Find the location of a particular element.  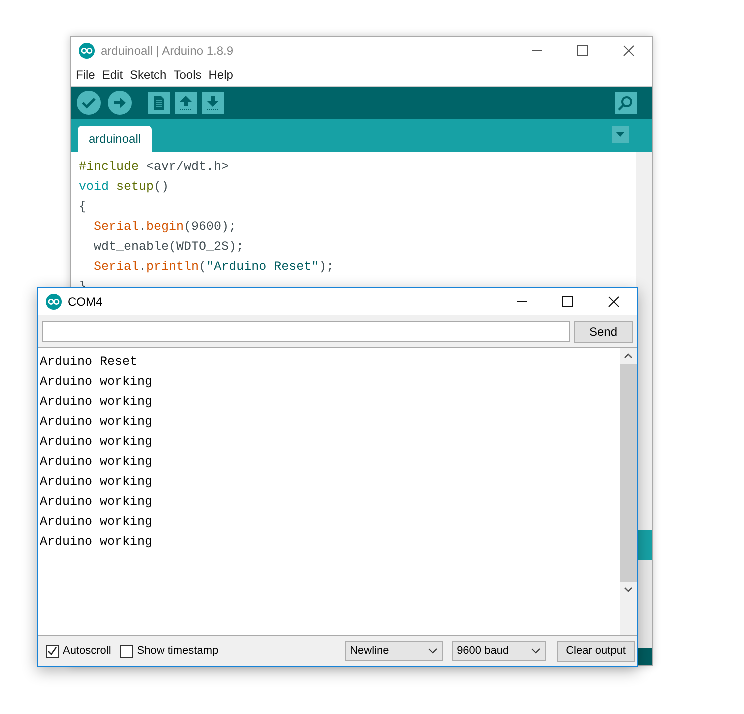

input-field is located at coordinates (306, 331).